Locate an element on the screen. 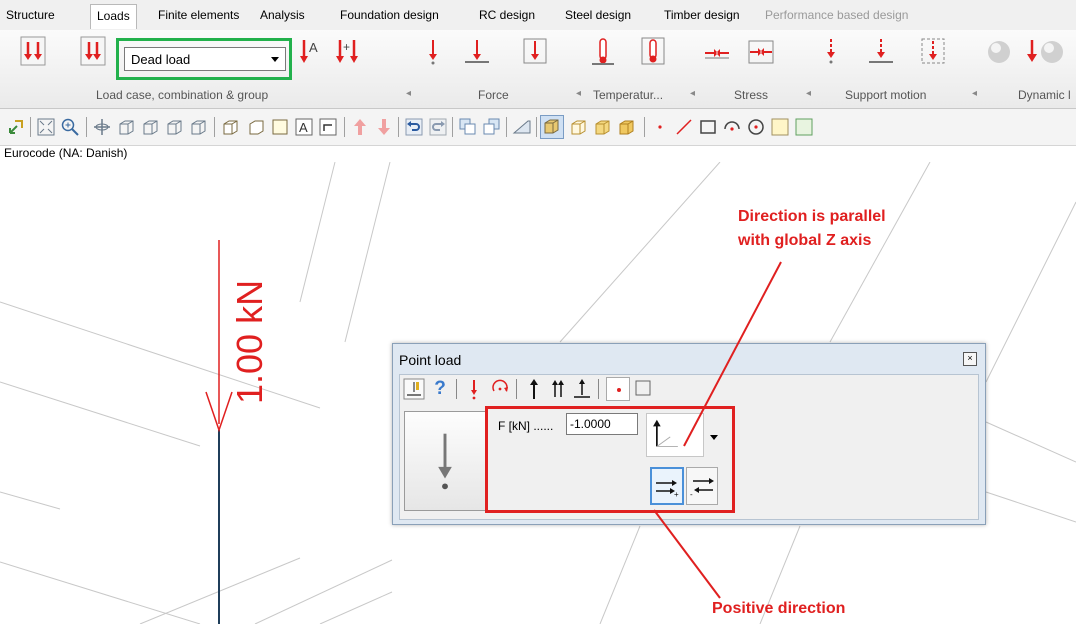 Image resolution: width=1076 pixels, height=624 pixels. down-arrow-icon is located at coordinates (445, 461).